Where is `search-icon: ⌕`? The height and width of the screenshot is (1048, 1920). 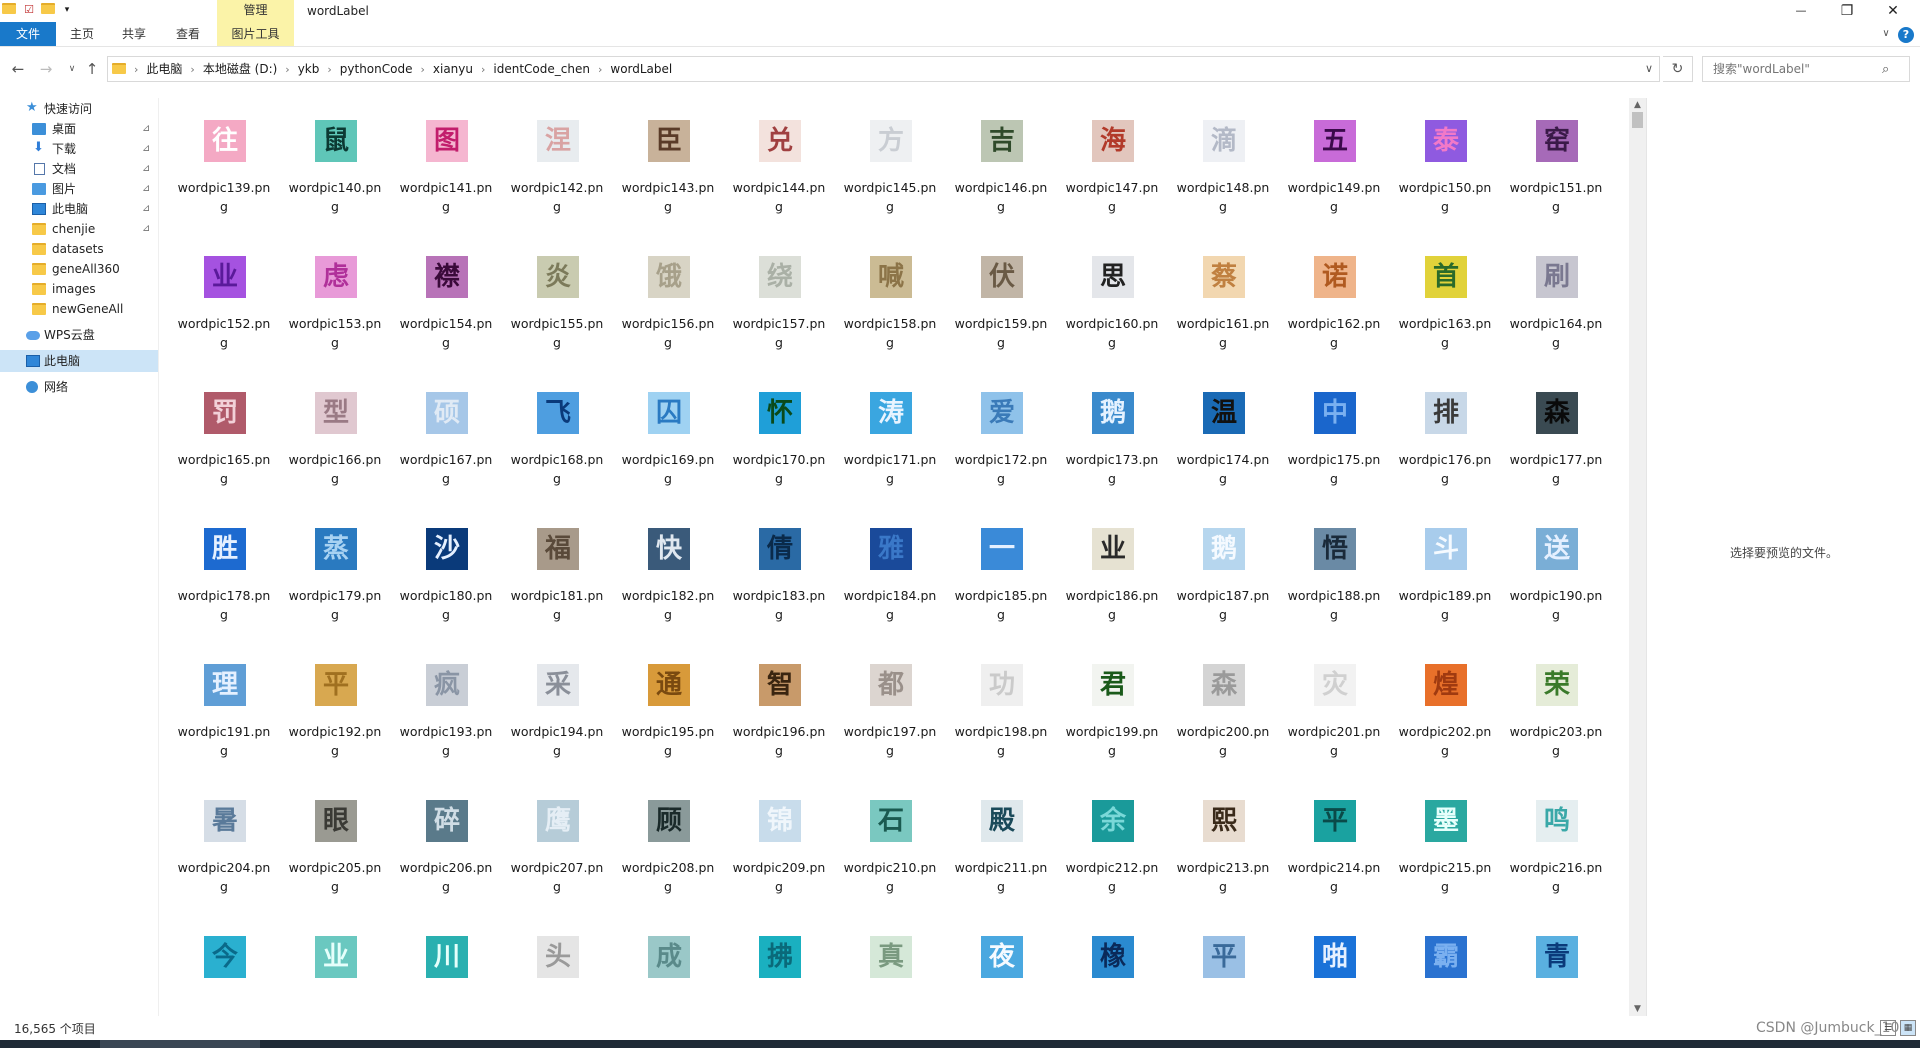
search-icon: ⌕ is located at coordinates (1885, 69).